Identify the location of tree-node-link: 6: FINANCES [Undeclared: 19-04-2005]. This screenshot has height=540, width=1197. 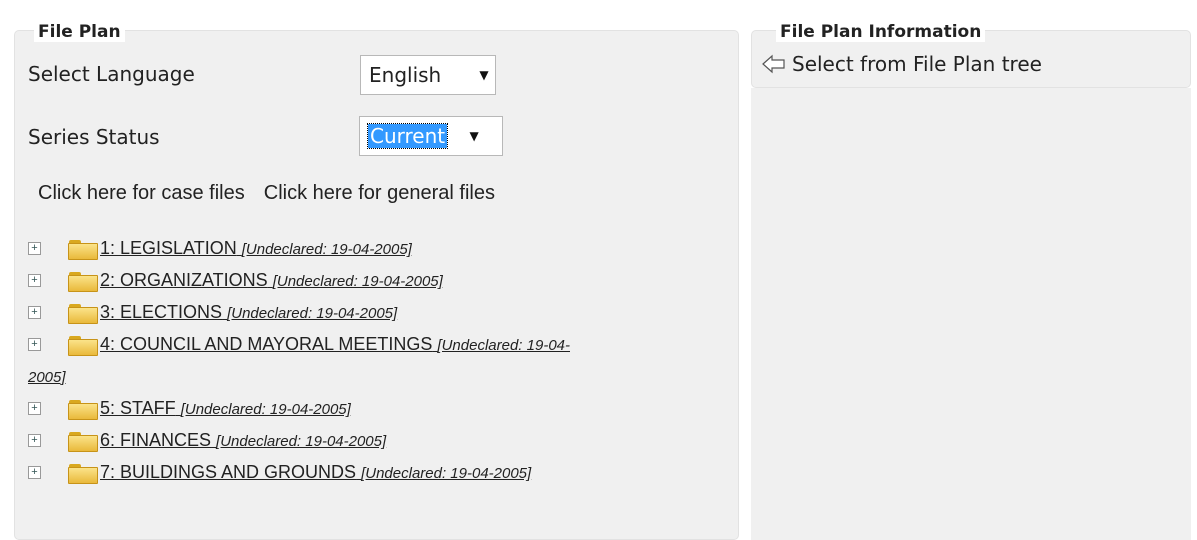
(243, 440).